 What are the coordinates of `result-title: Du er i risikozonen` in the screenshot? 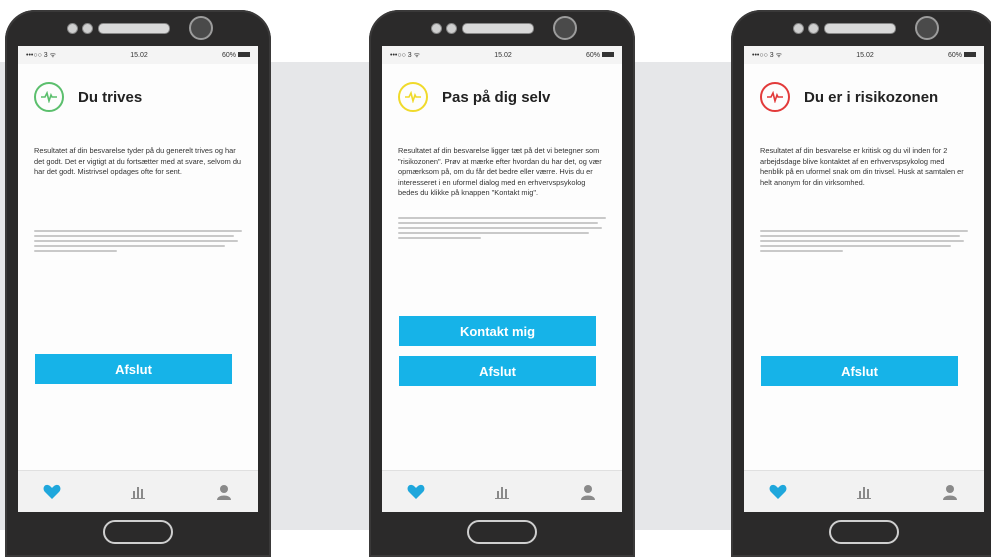 It's located at (871, 97).